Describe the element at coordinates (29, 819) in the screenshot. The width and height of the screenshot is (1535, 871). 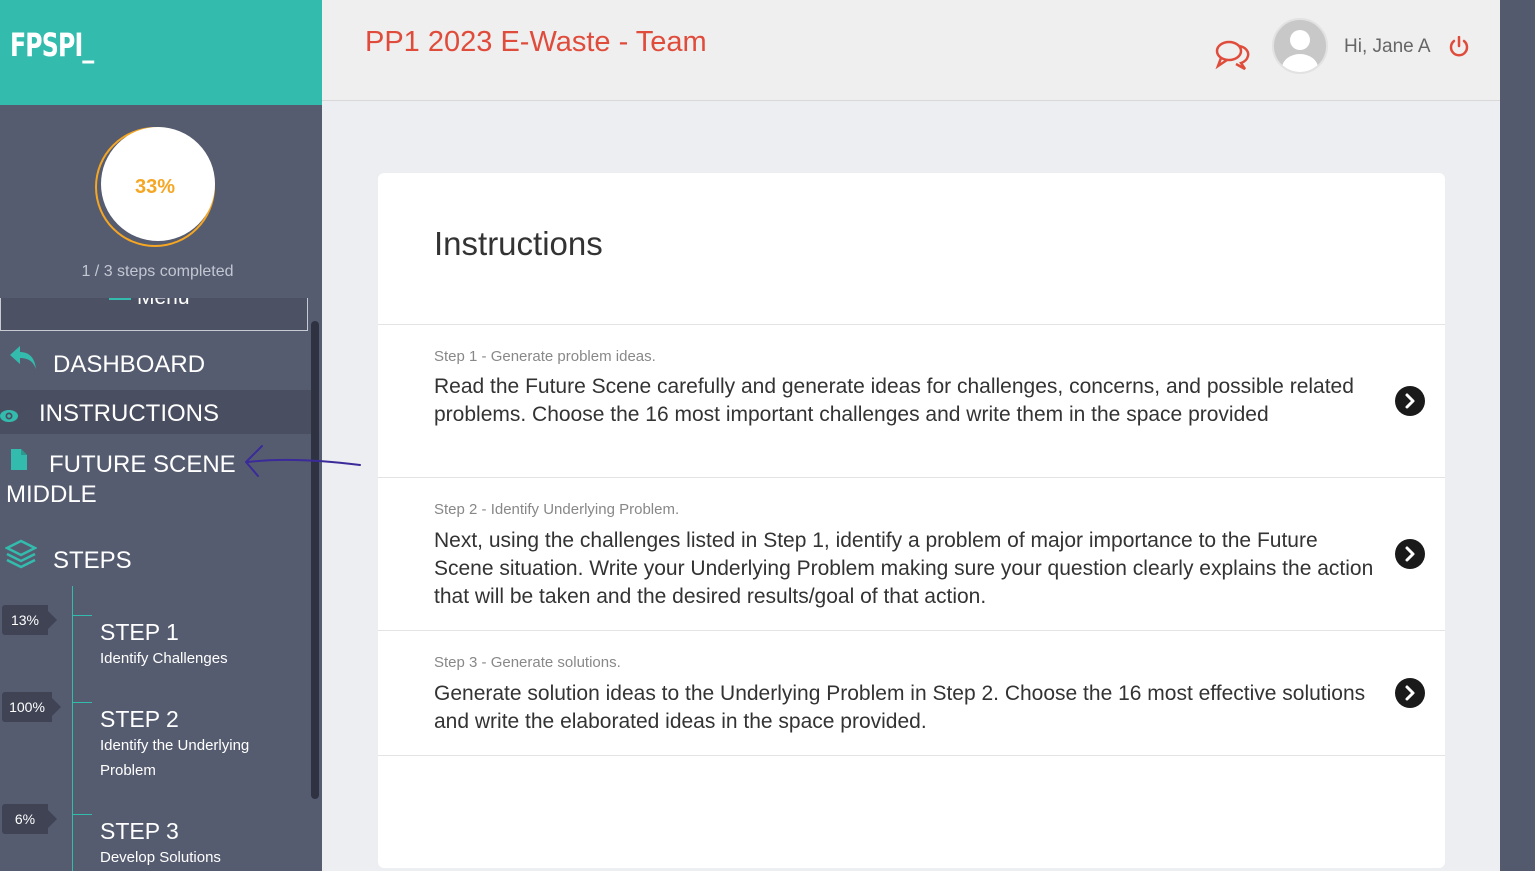
I see `step-progress-badge: 6%` at that location.